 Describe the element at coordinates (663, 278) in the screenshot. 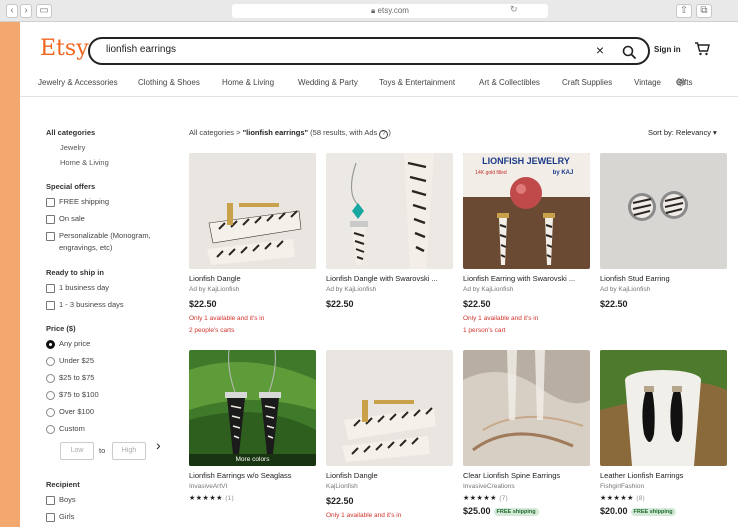

I see `listing-title: Lionfish Stud Earring` at that location.